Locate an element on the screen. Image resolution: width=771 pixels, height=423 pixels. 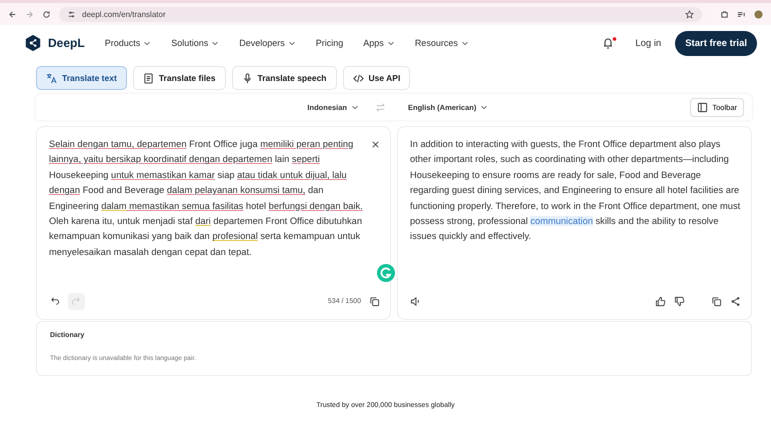
code-icon is located at coordinates (358, 78).